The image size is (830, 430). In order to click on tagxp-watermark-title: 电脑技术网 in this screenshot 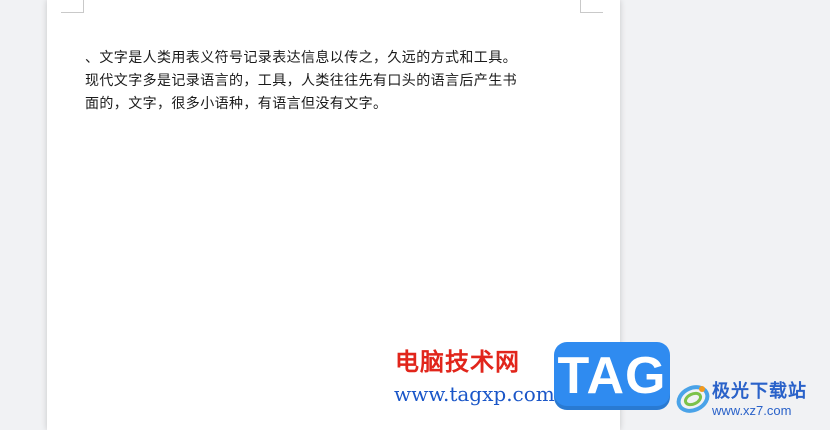, I will do `click(457, 362)`.